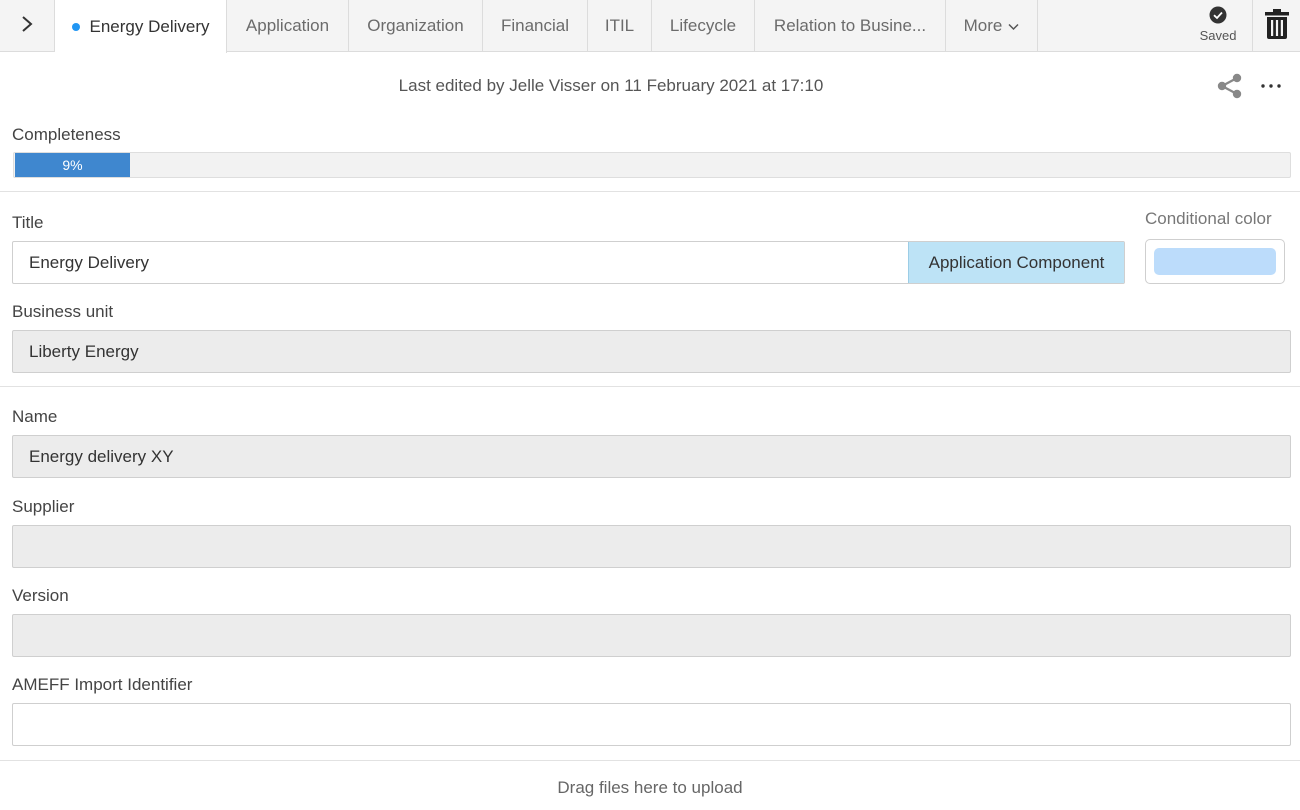 The height and width of the screenshot is (810, 1300). What do you see at coordinates (650, 787) in the screenshot?
I see `dropzone-text: Drag files here to upload` at bounding box center [650, 787].